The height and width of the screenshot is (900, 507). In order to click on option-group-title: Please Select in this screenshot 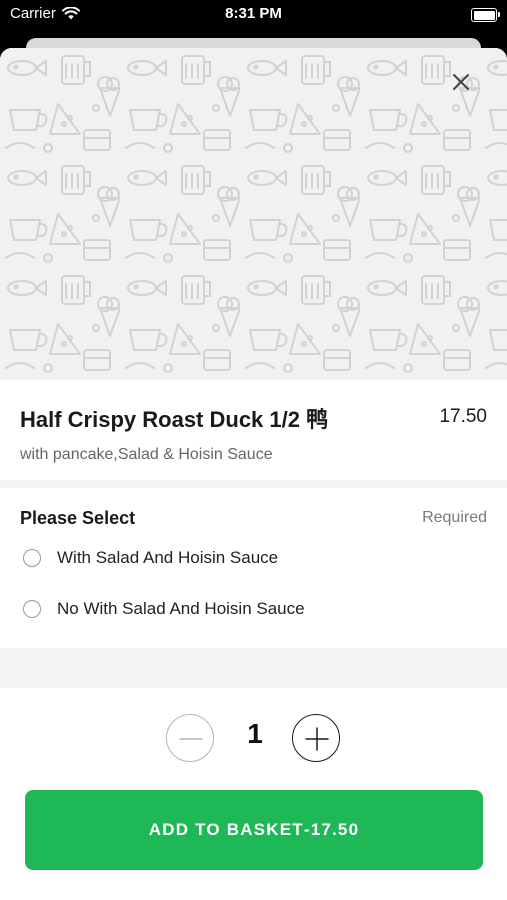, I will do `click(78, 518)`.